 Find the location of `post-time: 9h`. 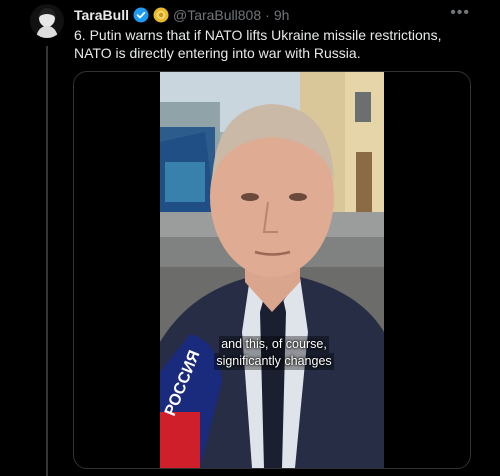

post-time: 9h is located at coordinates (282, 15).